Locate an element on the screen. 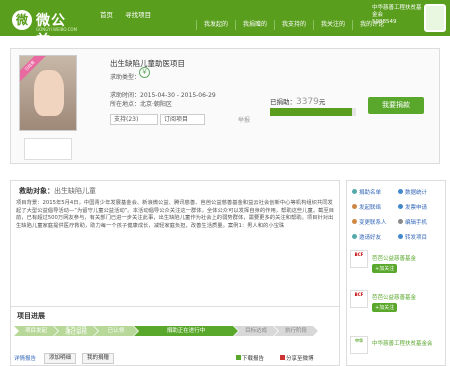 This screenshot has width=450, height=366. donor-name: 中华慈善工程扶贫基金会 is located at coordinates (406, 343).